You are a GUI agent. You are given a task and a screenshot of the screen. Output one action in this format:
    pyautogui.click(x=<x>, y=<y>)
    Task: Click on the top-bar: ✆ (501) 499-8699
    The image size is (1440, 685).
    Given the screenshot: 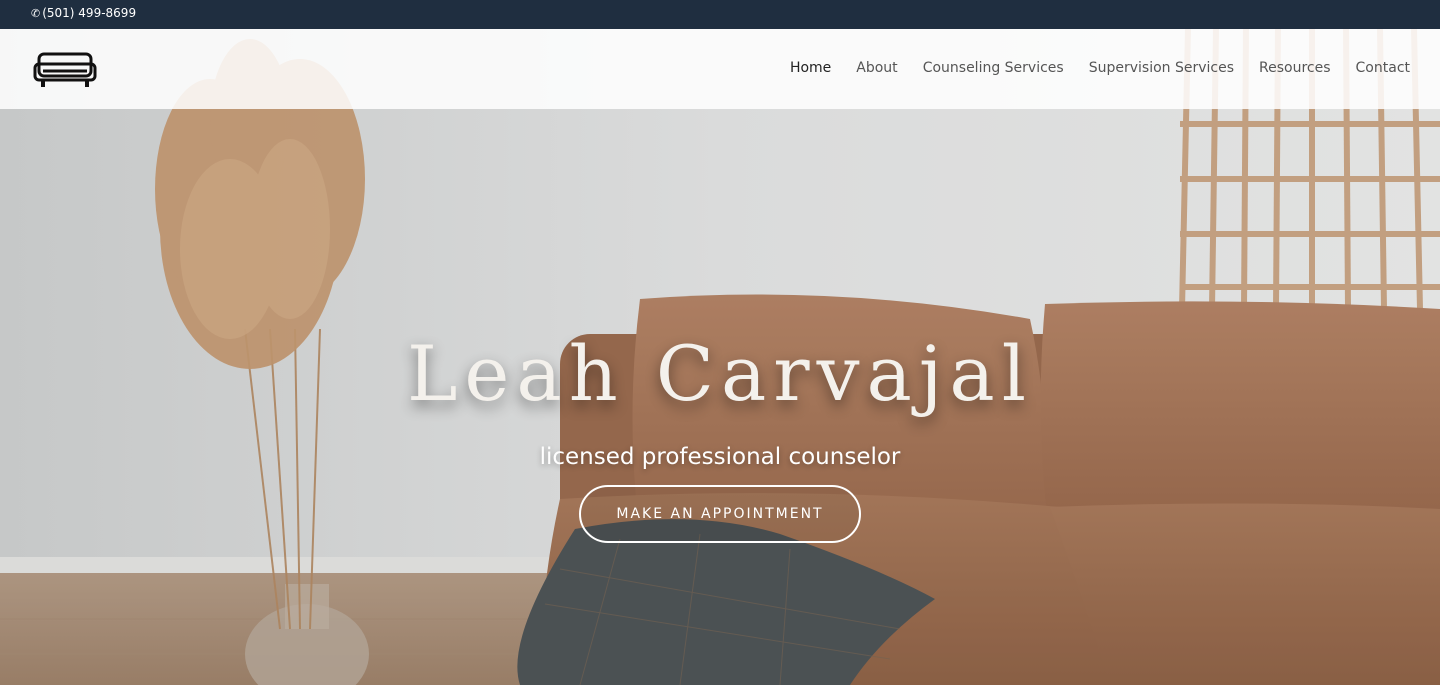 What is the action you would take?
    pyautogui.click(x=720, y=14)
    